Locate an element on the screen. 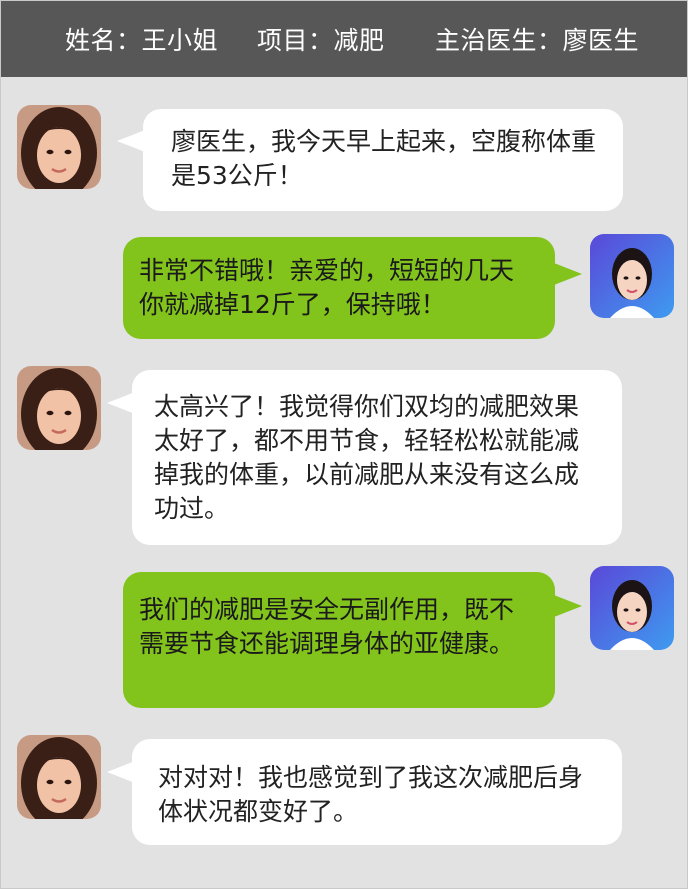  patient-info-header: 姓名：王小姐 项目：减肥 主治医生：廖医生 is located at coordinates (344, 39).